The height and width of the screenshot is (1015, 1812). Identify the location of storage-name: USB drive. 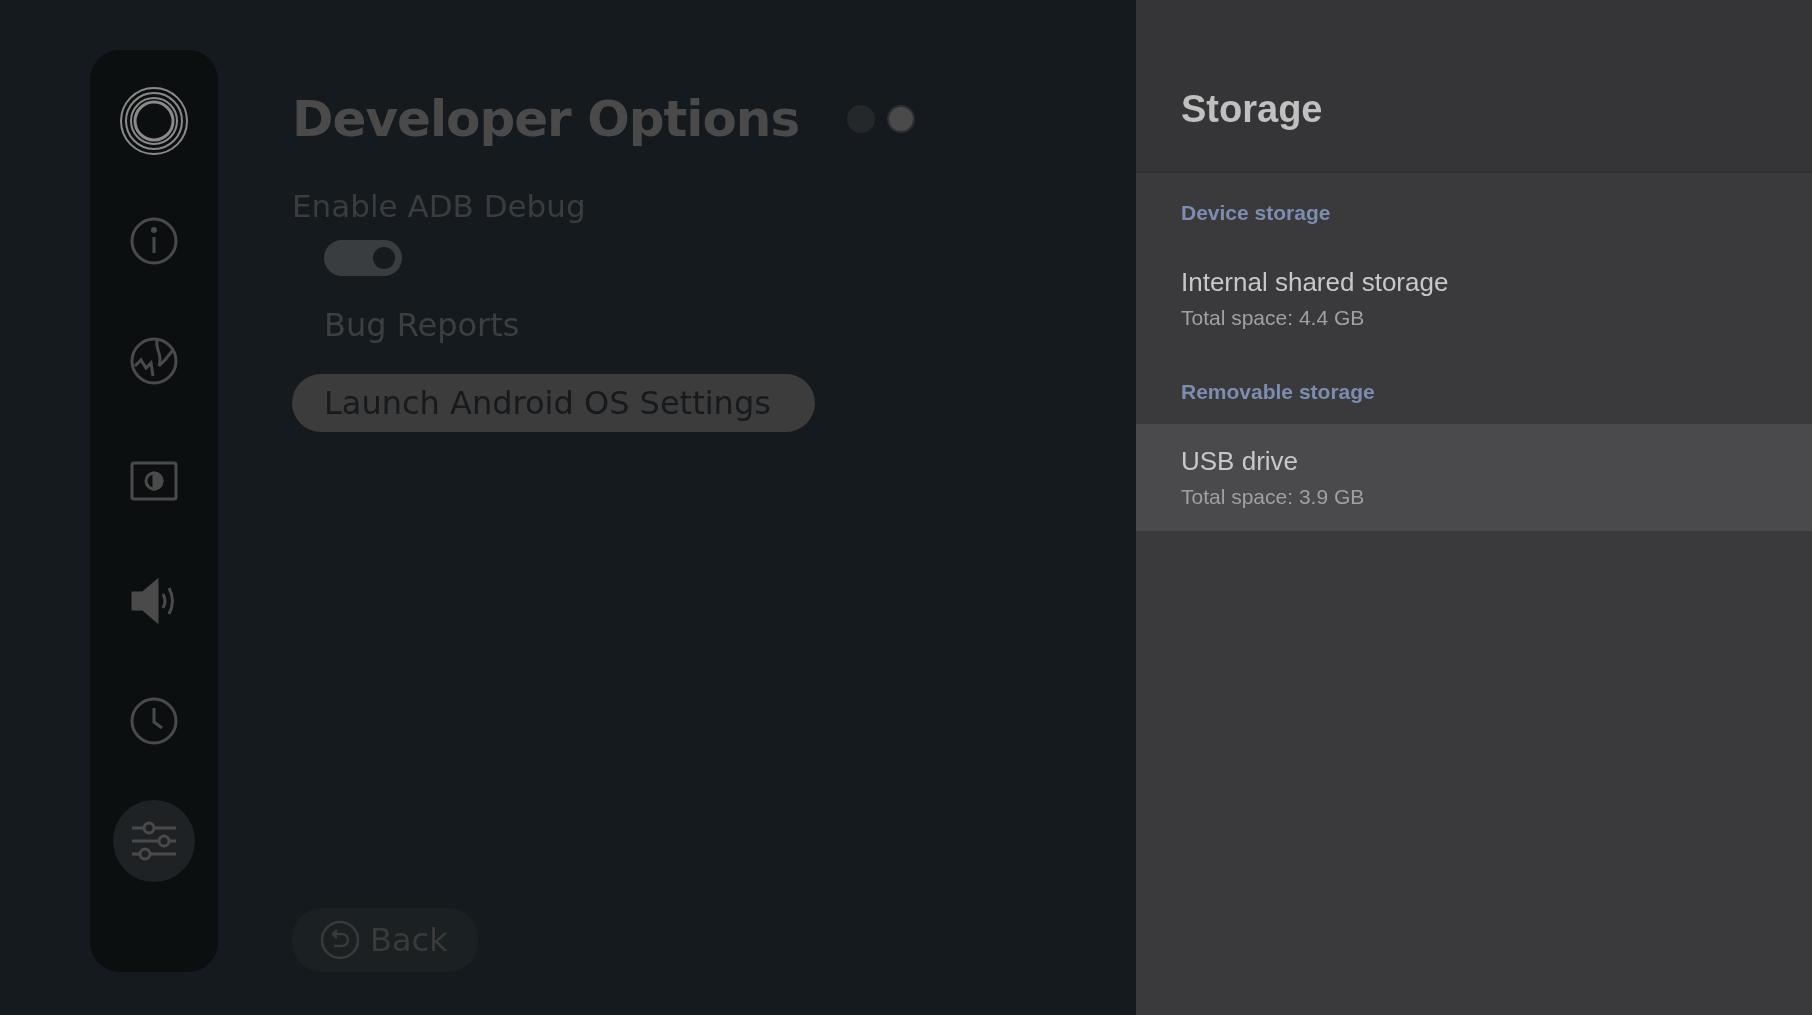
(1240, 461).